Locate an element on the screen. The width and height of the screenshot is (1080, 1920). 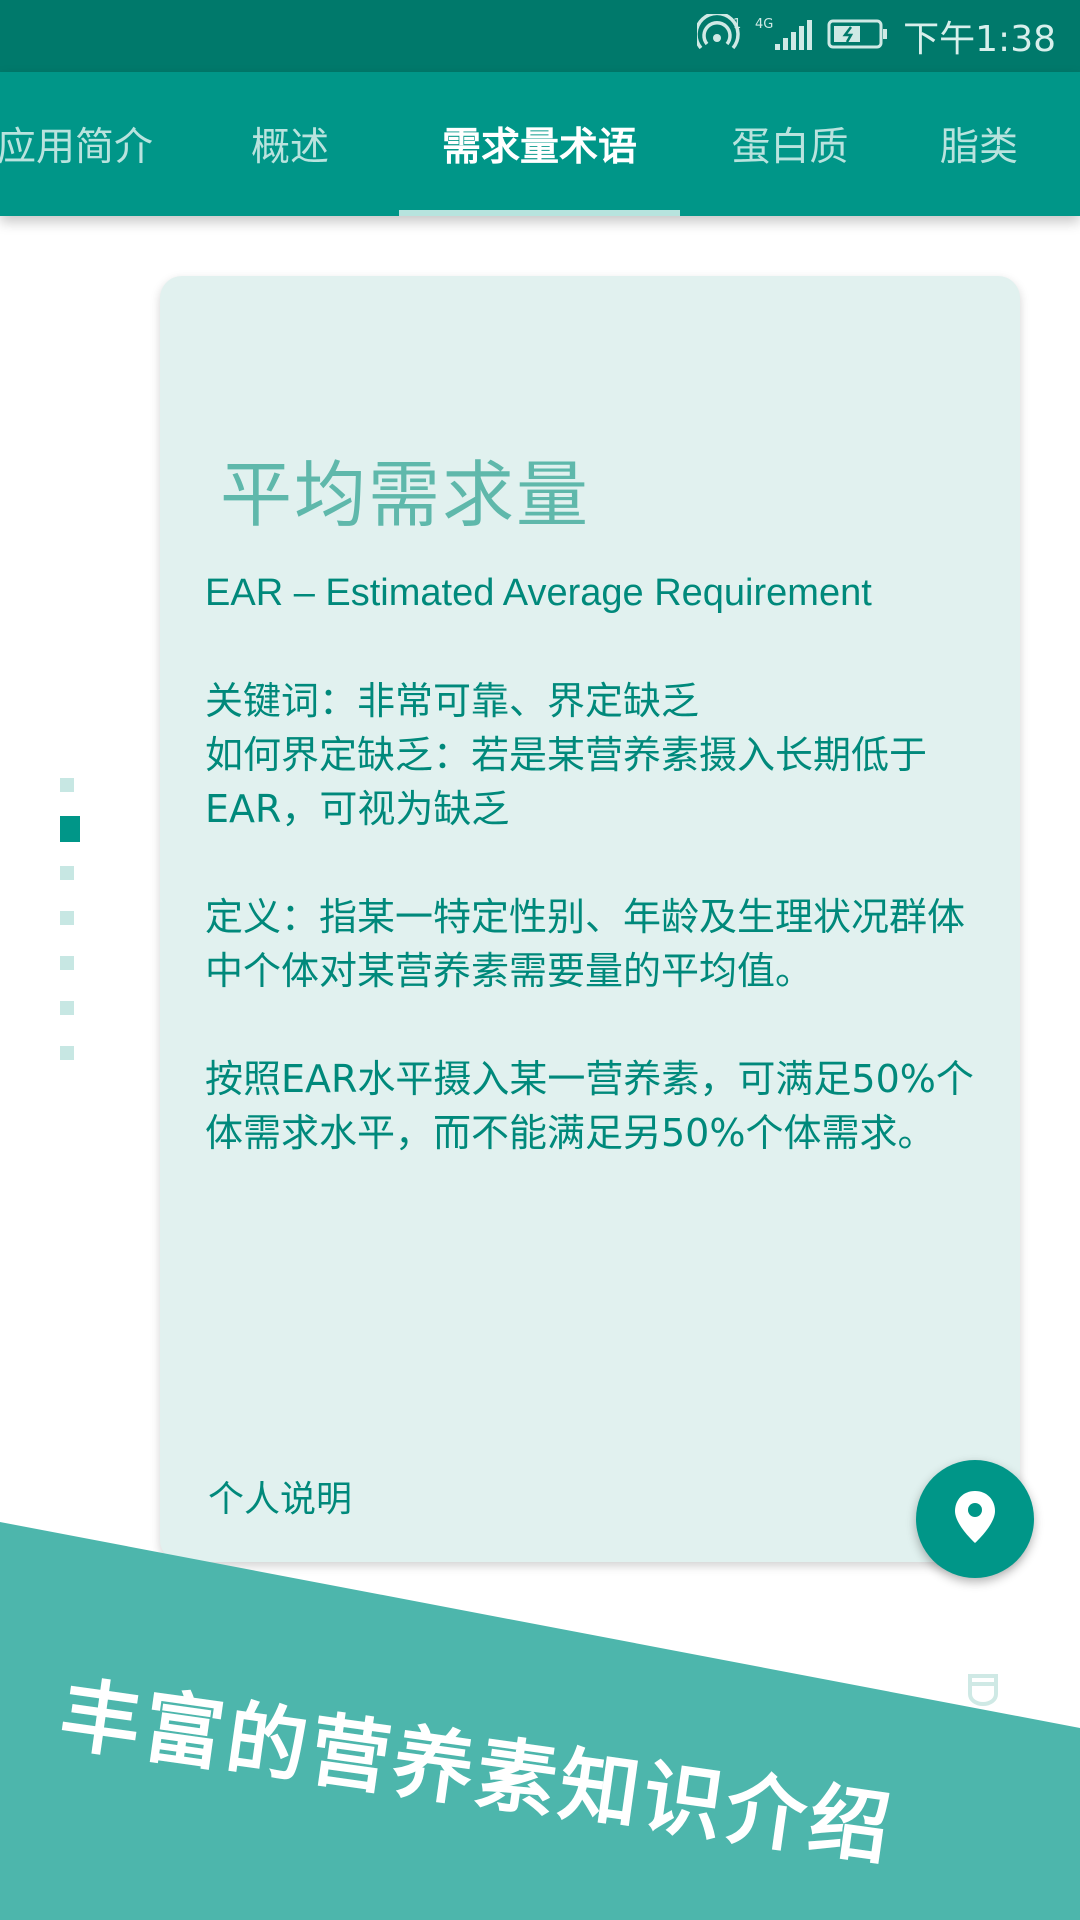
svg-text: 1 is located at coordinates (737, 24).